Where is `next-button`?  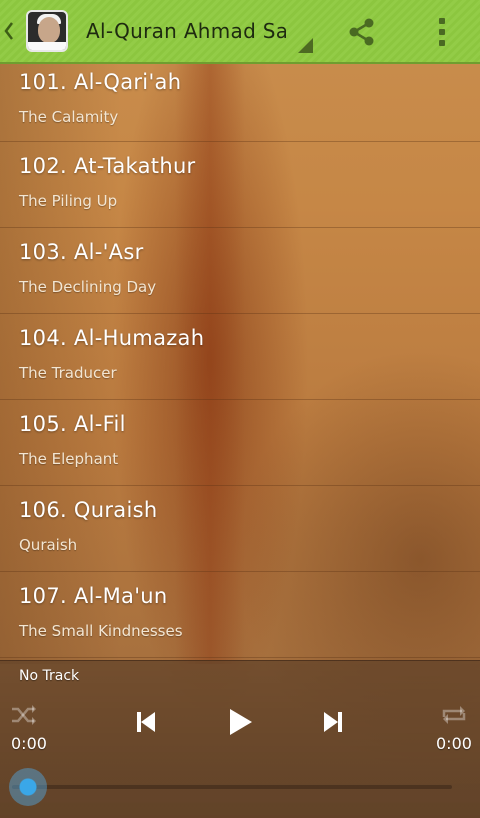
next-button is located at coordinates (333, 722).